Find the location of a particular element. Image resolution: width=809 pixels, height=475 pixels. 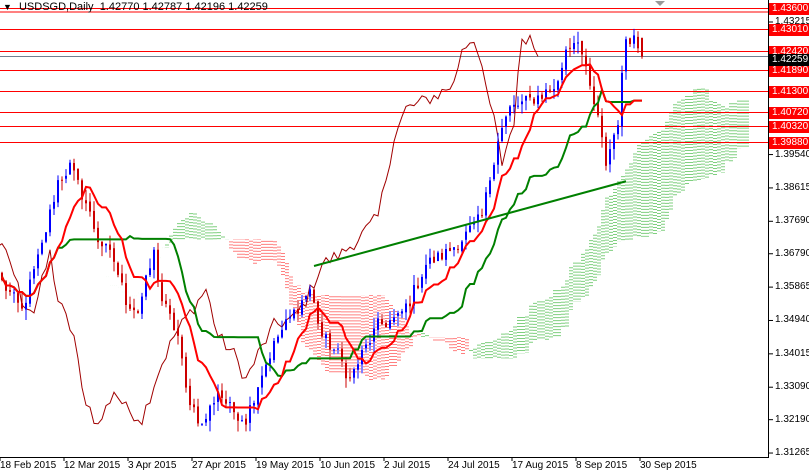

price-tick-label: 1.32190 is located at coordinates (792, 419).